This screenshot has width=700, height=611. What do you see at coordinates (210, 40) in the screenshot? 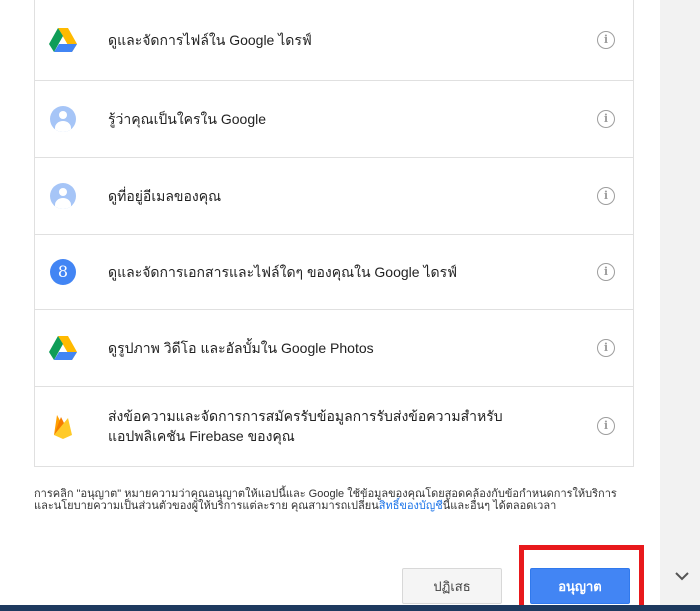
I see `permission-text: ดูและจัดการไฟล์ใน Google ไดรฟ์` at bounding box center [210, 40].